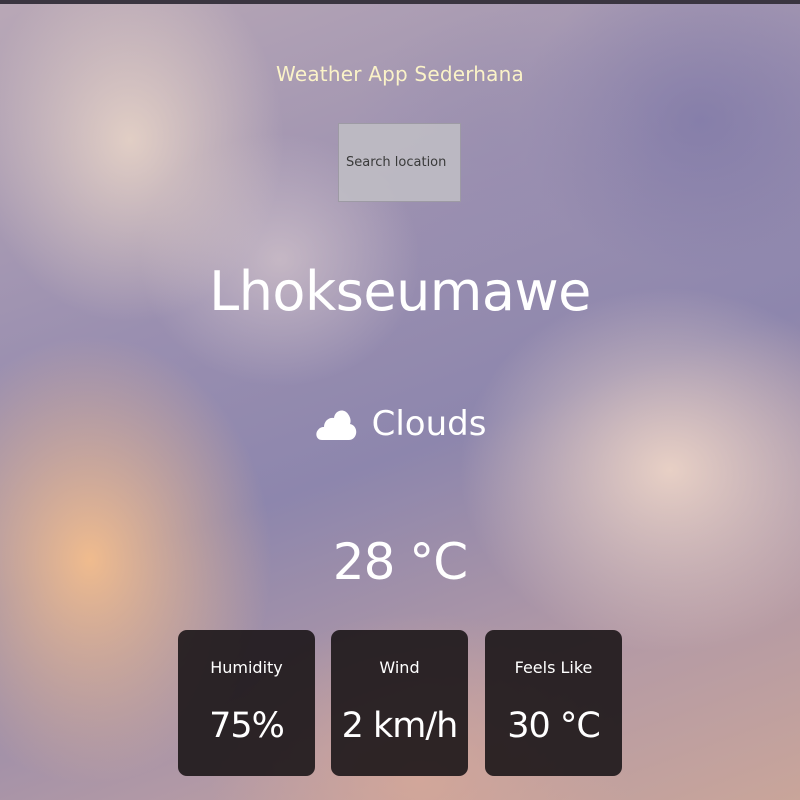 The width and height of the screenshot is (800, 800). What do you see at coordinates (553, 667) in the screenshot?
I see `feels-like-label: Feels Like` at bounding box center [553, 667].